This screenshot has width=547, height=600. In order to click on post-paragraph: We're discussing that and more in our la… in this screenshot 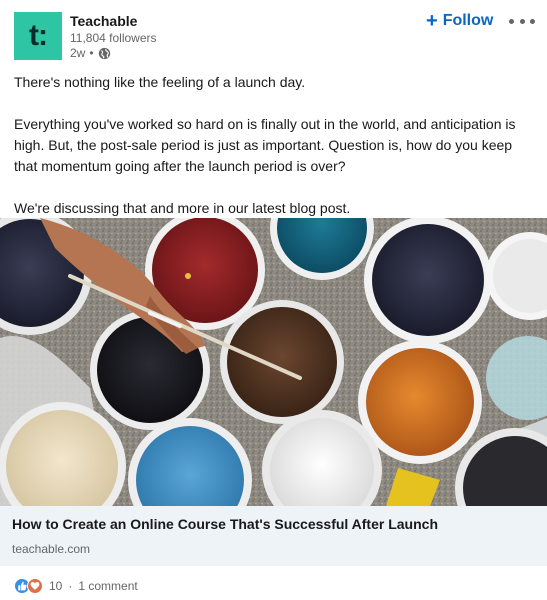, I will do `click(182, 208)`.